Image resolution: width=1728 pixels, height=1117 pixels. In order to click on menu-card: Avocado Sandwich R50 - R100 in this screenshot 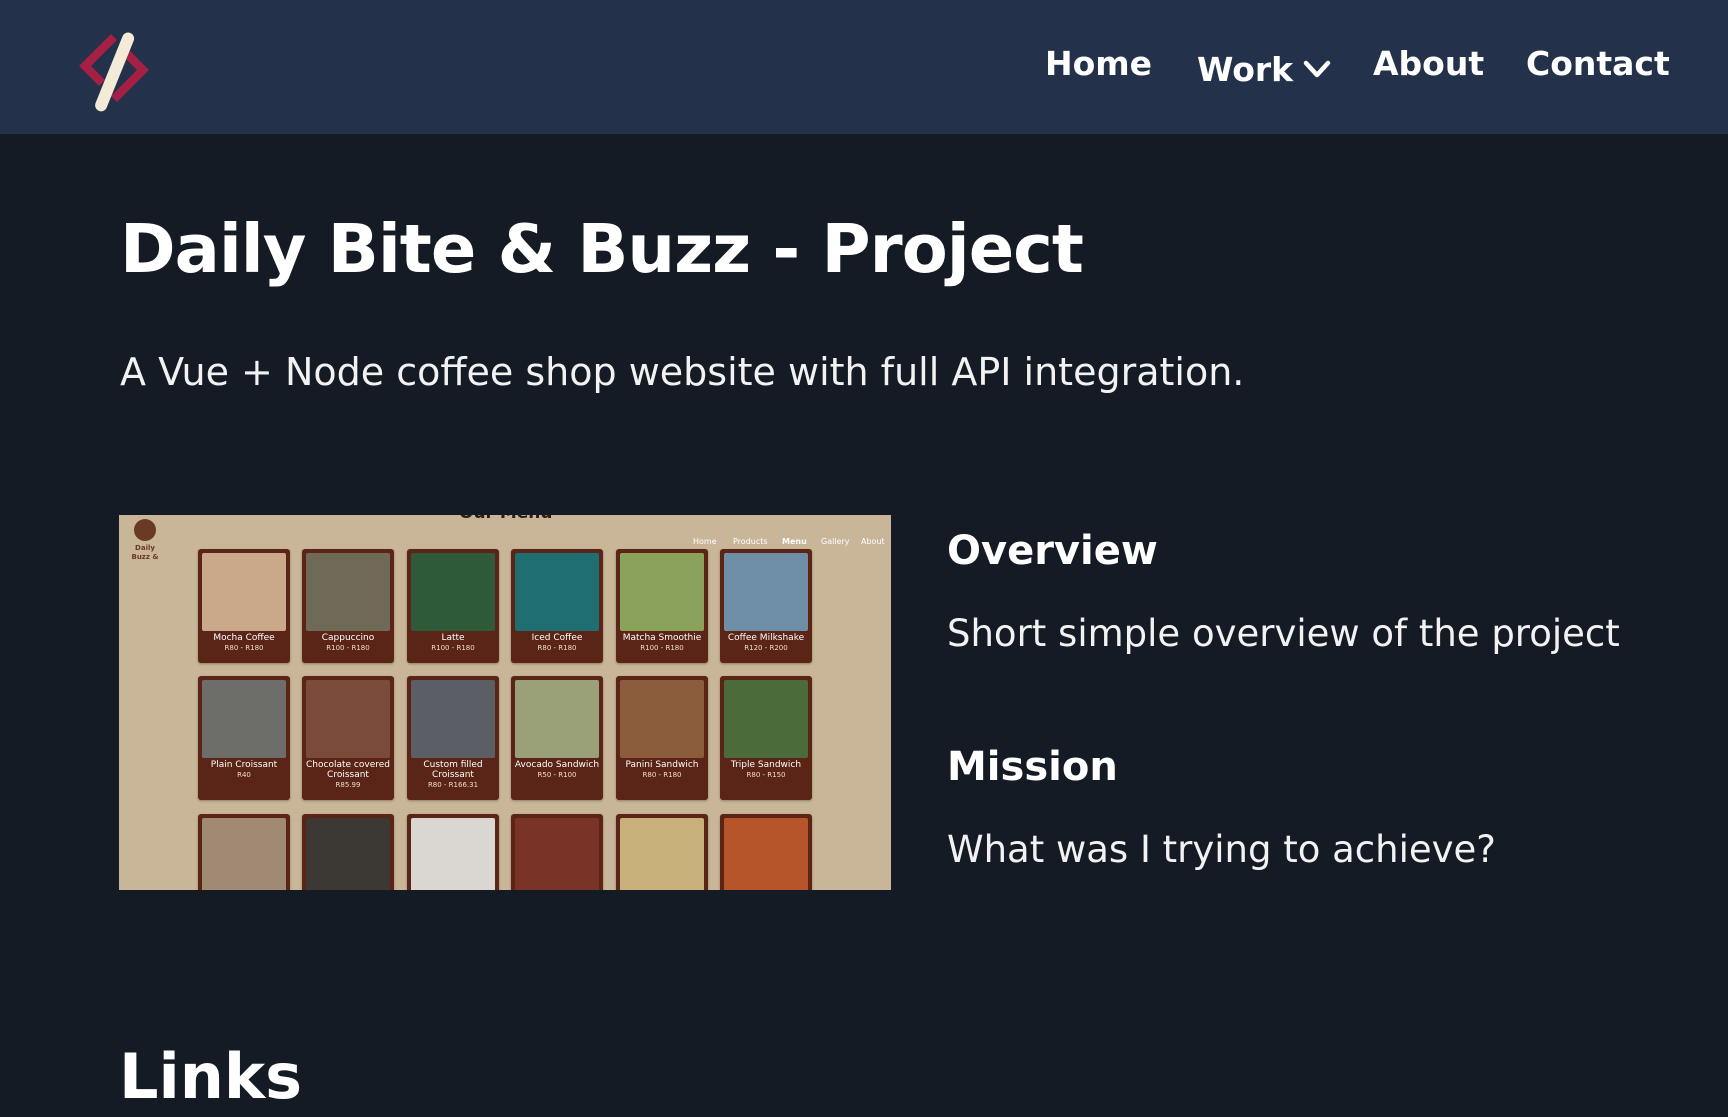, I will do `click(557, 738)`.